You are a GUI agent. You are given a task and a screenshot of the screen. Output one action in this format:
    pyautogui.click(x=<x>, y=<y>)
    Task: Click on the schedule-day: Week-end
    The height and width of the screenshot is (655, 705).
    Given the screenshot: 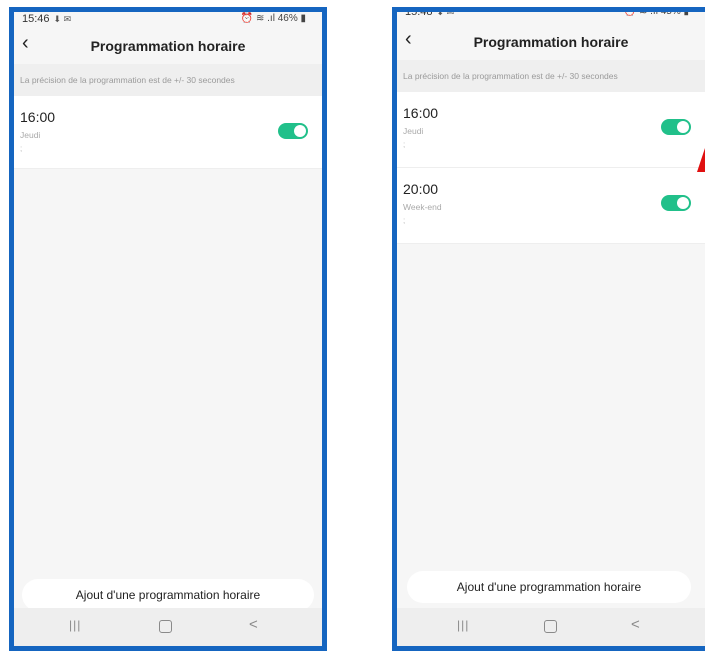 What is the action you would take?
    pyautogui.click(x=422, y=207)
    